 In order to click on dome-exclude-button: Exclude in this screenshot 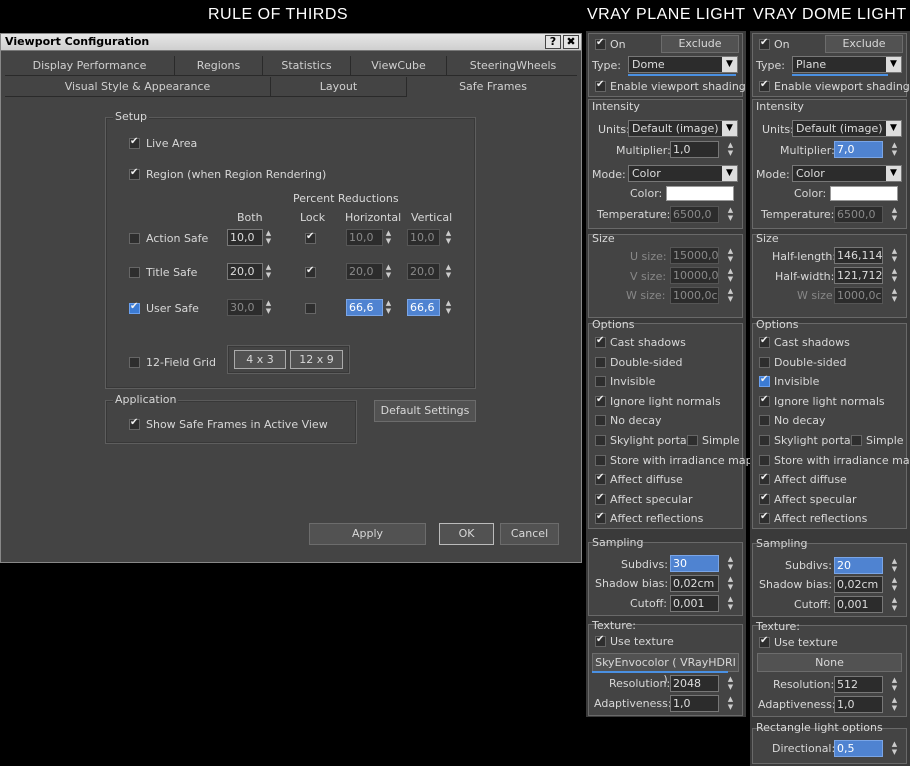, I will do `click(864, 44)`.